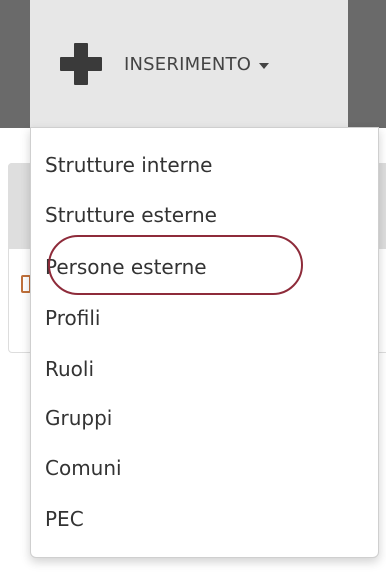  I want to click on menu-item-comuni: Comuni, so click(83, 468).